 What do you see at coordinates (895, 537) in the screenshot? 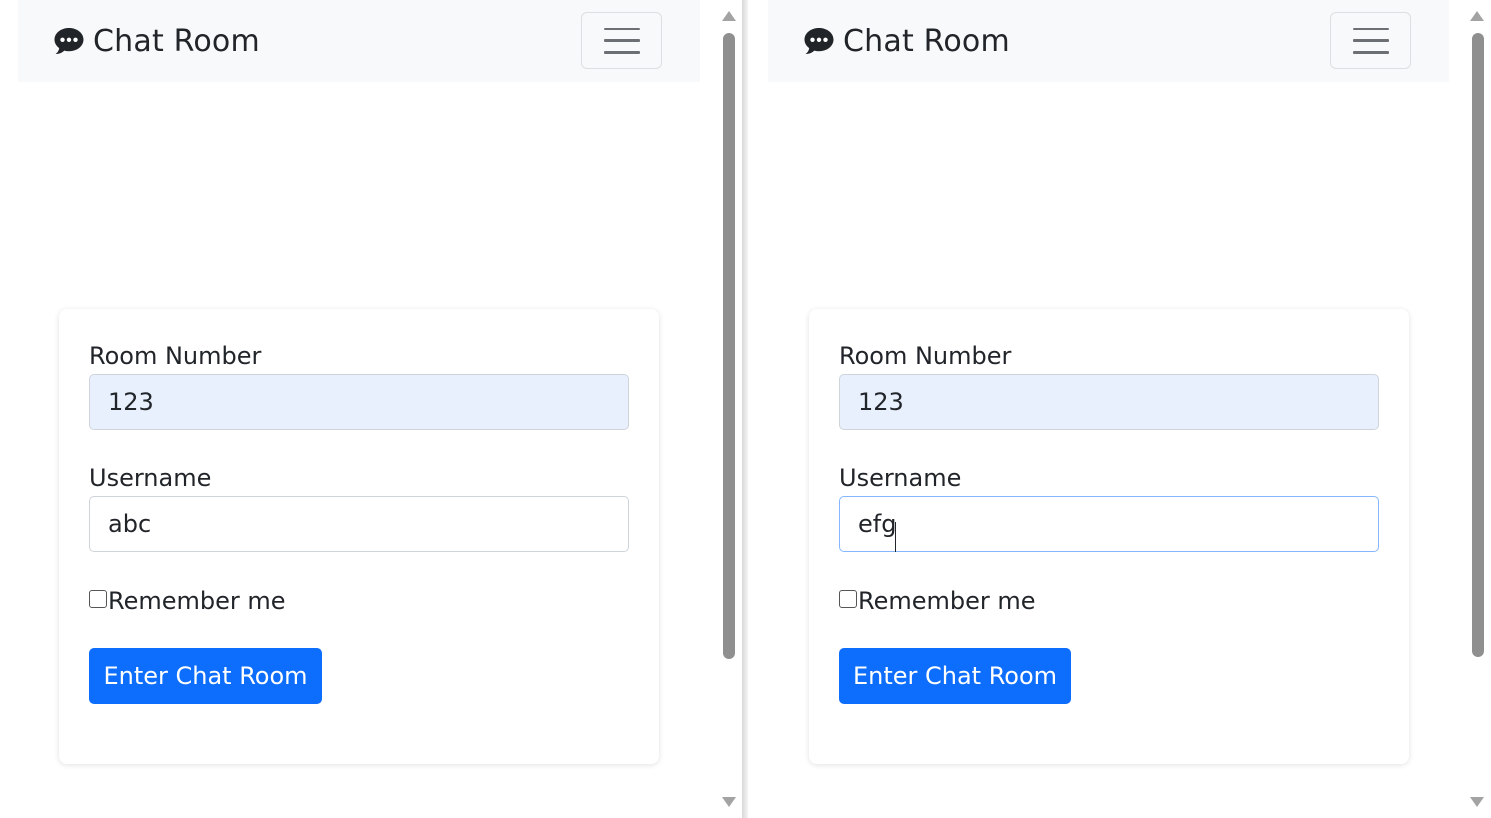
I see `text-caret` at bounding box center [895, 537].